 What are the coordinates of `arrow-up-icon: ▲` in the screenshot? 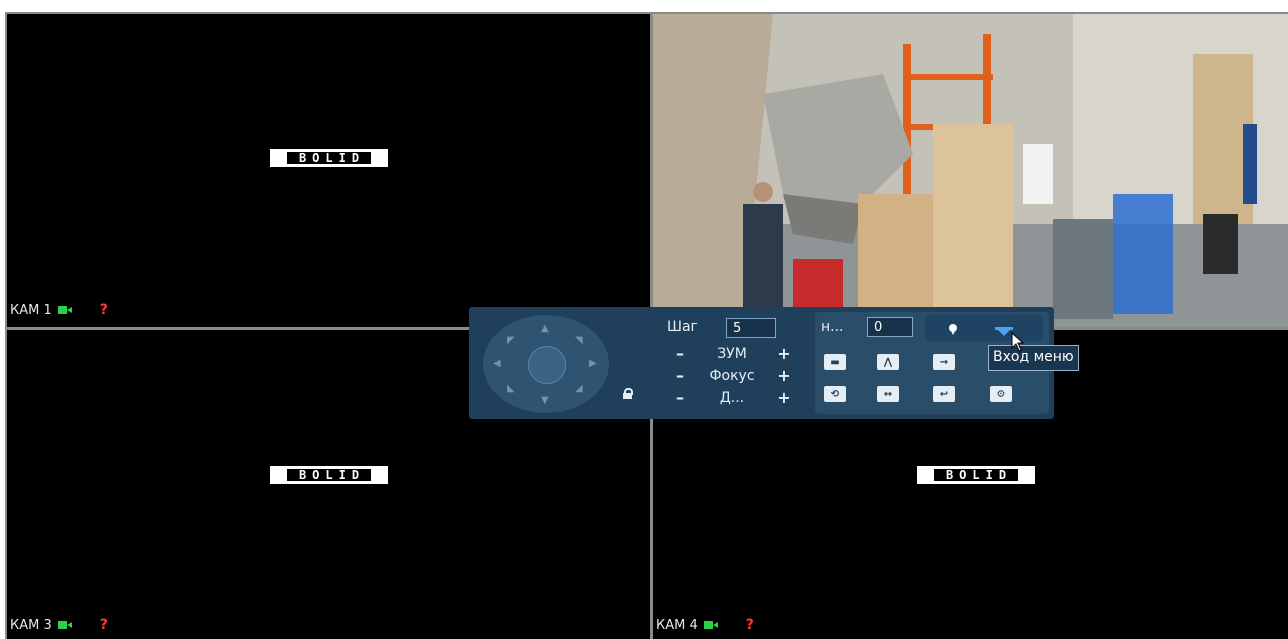 It's located at (545, 328).